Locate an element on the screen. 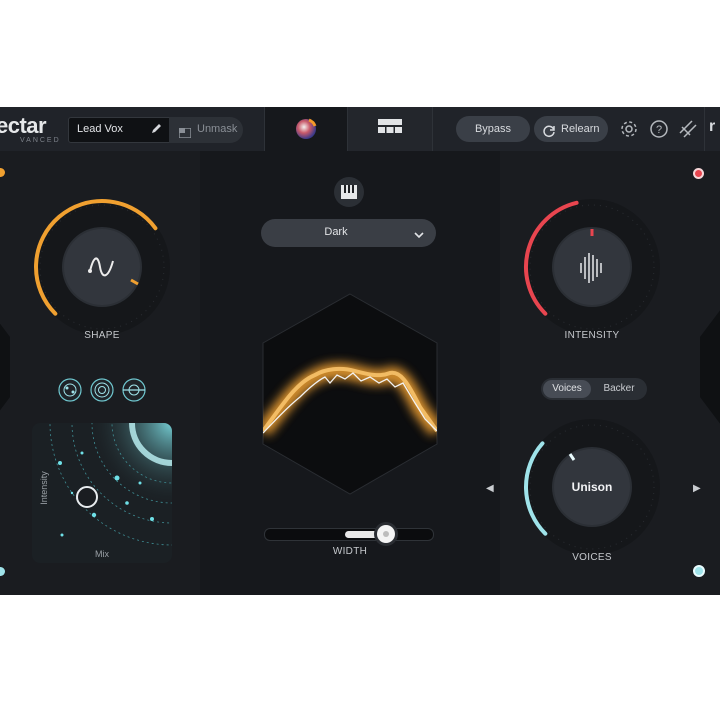 The height and width of the screenshot is (720, 720). sphere-icon is located at coordinates (306, 128).